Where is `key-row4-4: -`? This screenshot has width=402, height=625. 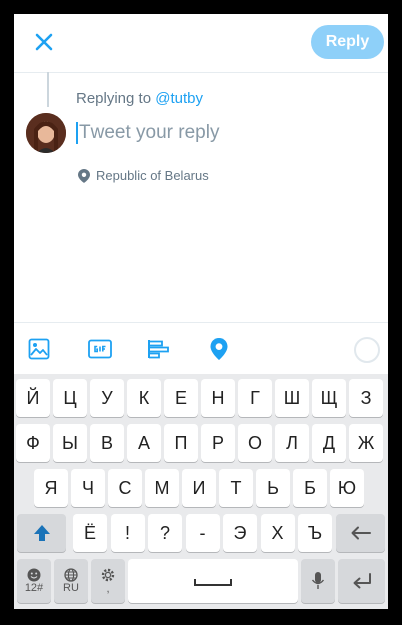 key-row4-4: - is located at coordinates (202, 533).